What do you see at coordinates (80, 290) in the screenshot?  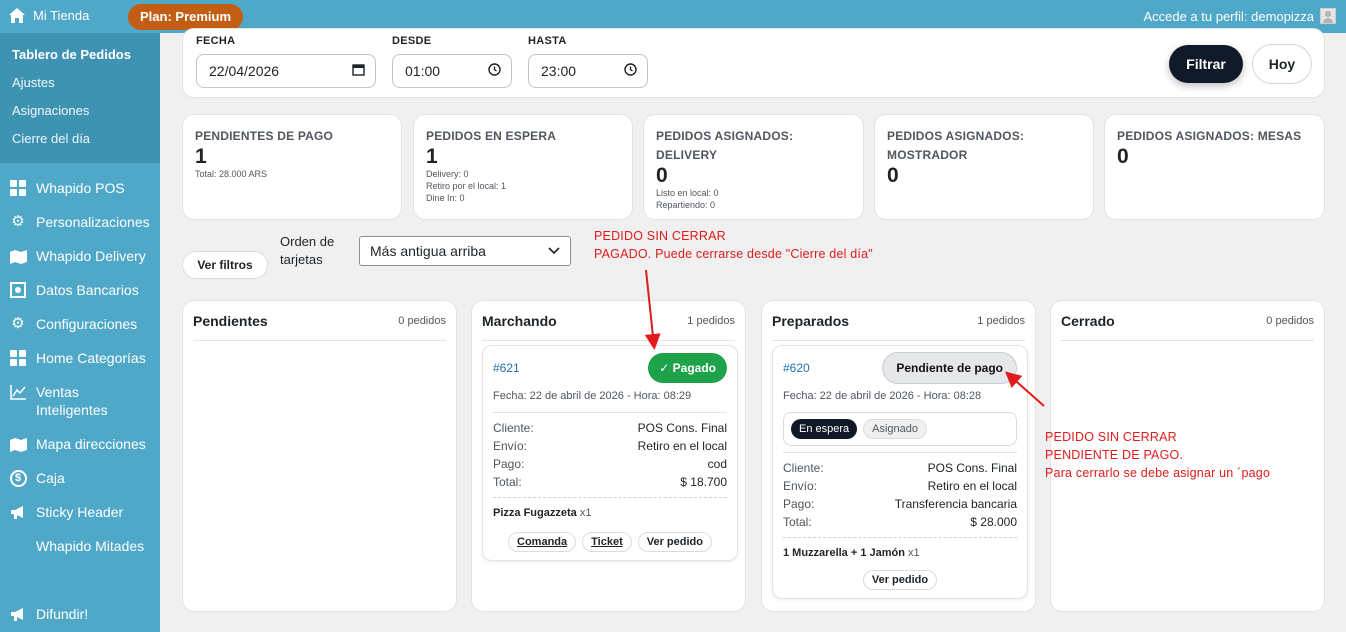 I see `sidebar-item-datos-bancarios: Datos Bancarios` at bounding box center [80, 290].